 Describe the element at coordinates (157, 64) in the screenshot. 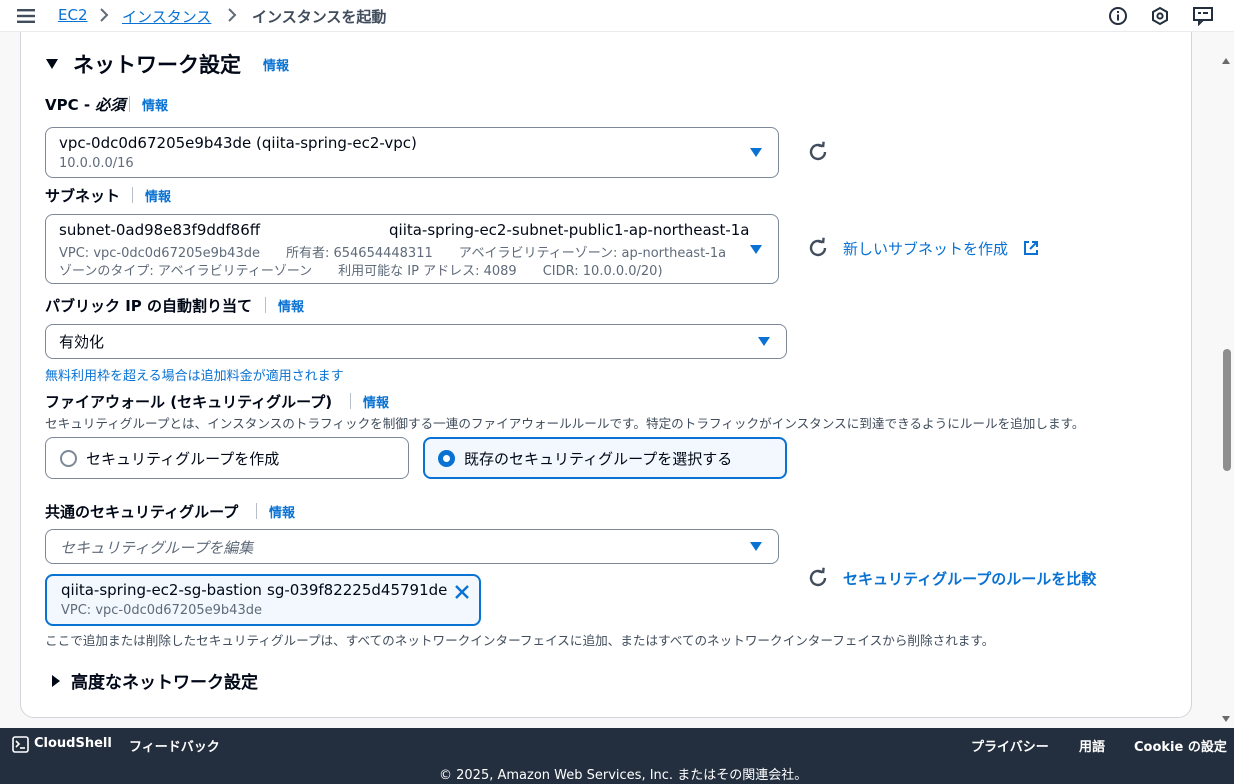

I see `section-title: ネットワーク設定` at that location.